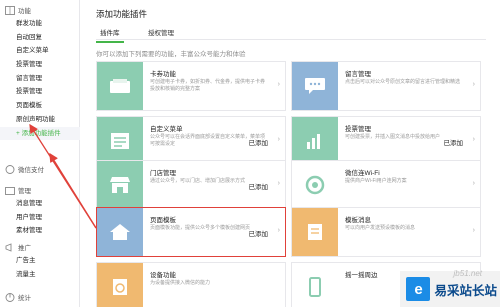 The image size is (500, 307). What do you see at coordinates (418, 289) in the screenshot?
I see `watermark-logo: e` at bounding box center [418, 289].